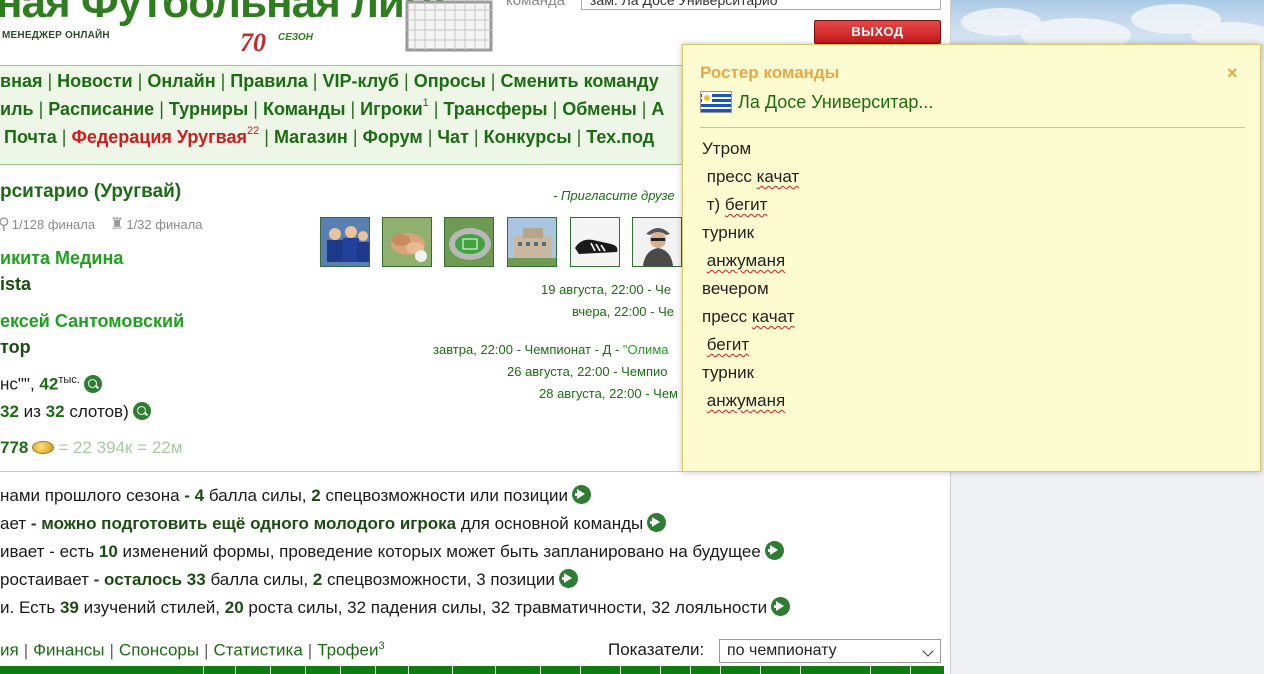 This screenshot has height=674, width=1264. I want to click on roster-note-line: т) бегит, so click(735, 205).